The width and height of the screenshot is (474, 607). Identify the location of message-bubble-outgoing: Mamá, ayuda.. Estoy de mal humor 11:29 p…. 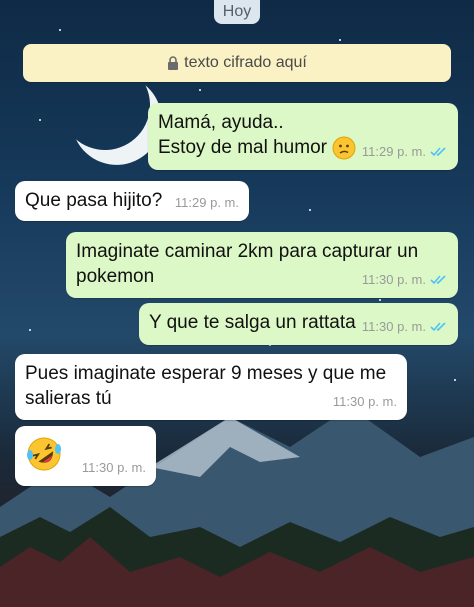
(303, 136).